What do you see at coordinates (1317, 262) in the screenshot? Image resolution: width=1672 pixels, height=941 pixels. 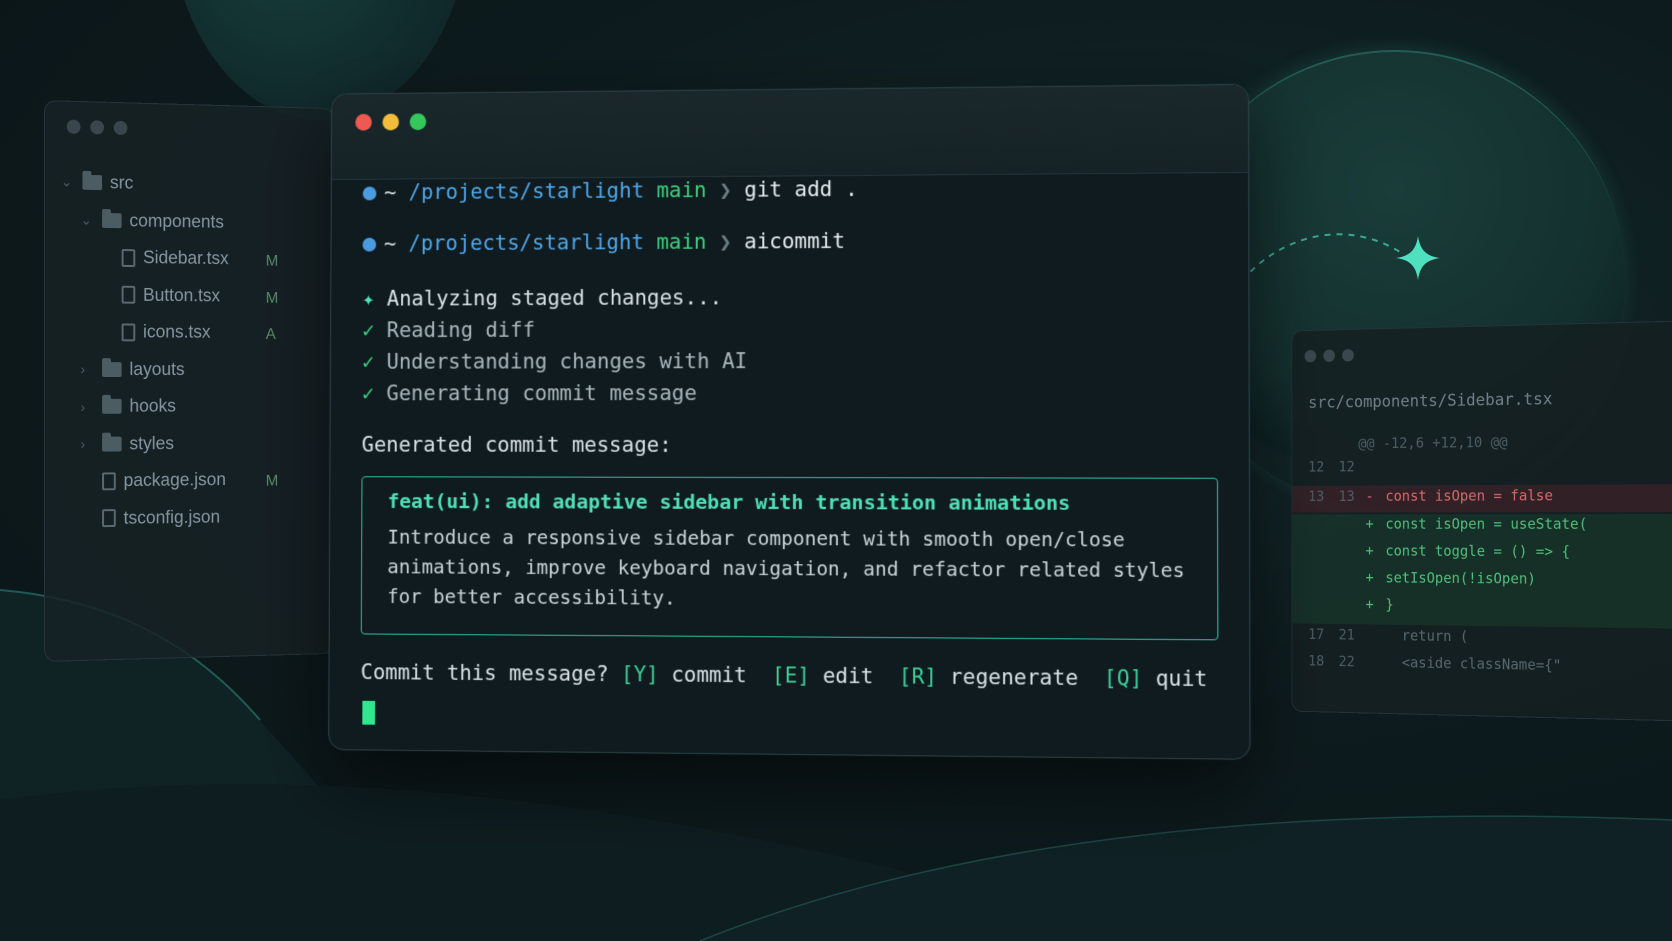 I see `dashed-connector` at bounding box center [1317, 262].